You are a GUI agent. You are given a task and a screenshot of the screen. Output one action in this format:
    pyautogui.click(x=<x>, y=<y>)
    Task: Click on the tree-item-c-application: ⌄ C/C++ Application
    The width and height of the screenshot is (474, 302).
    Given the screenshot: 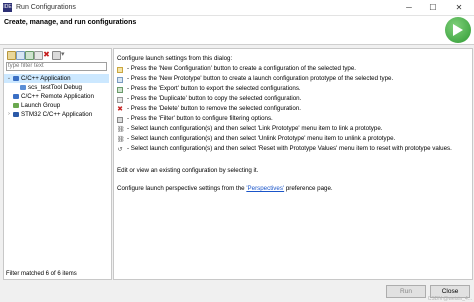 What is the action you would take?
    pyautogui.click(x=56, y=78)
    